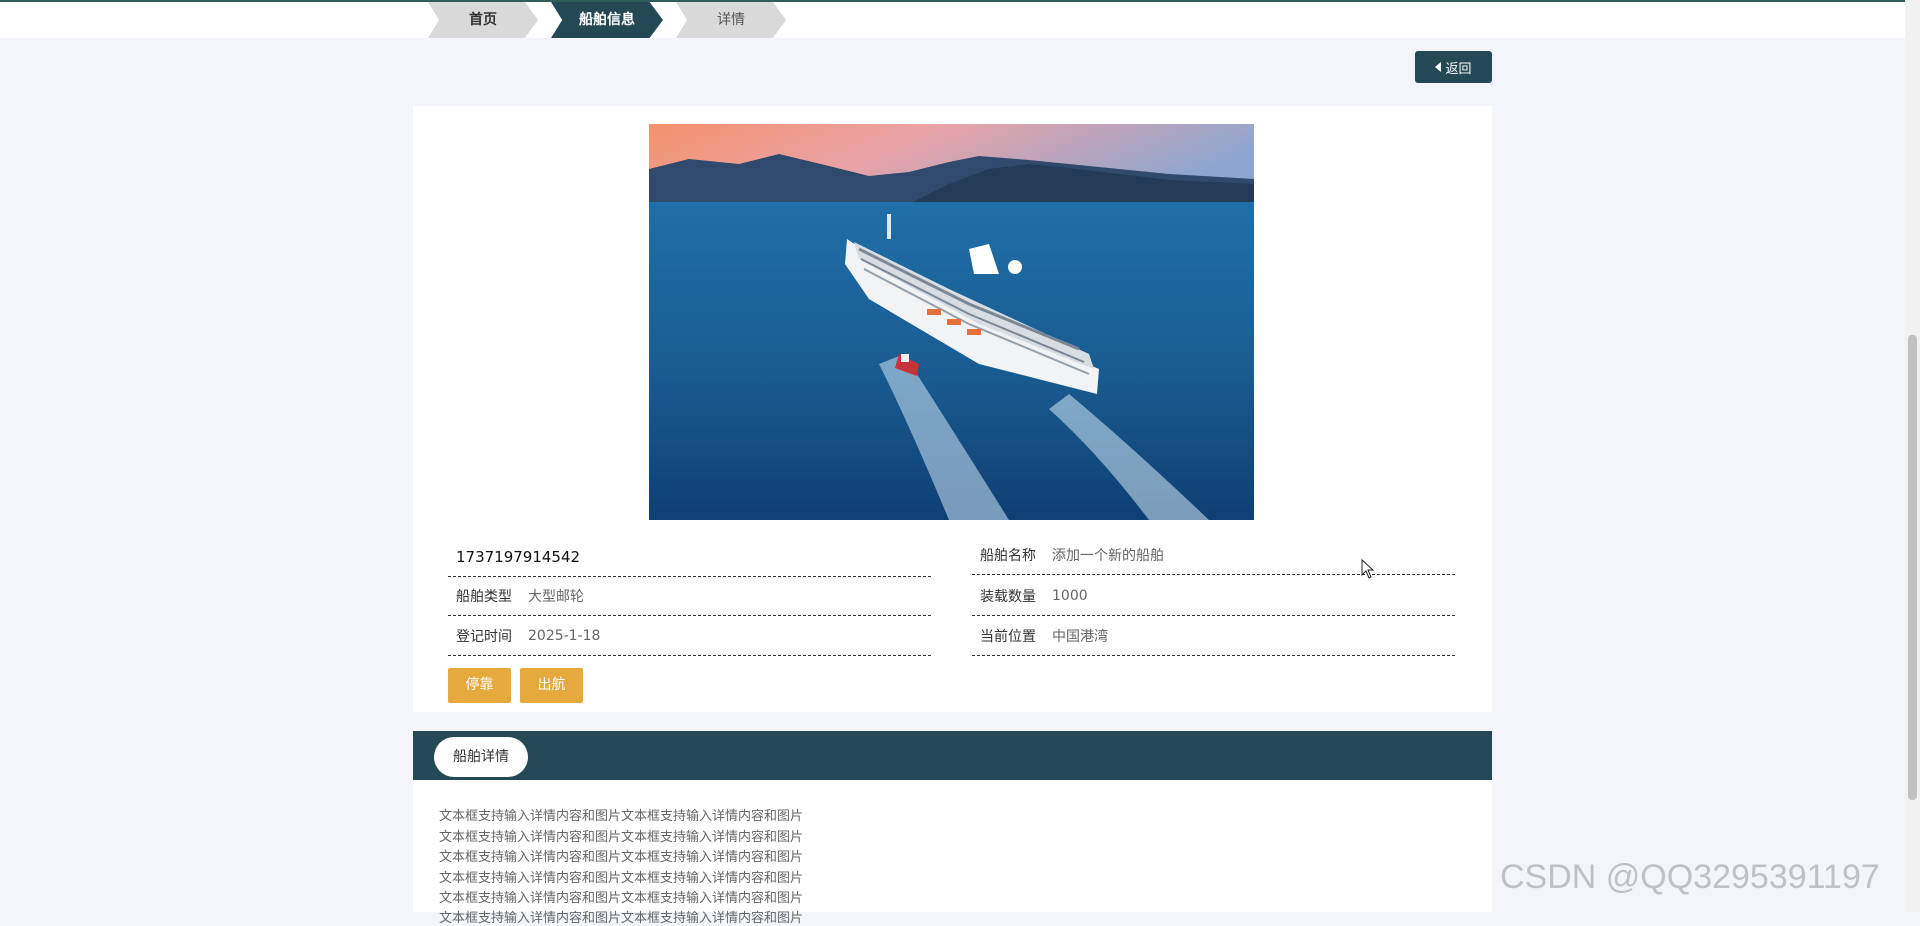  I want to click on register-date-value: 2025-1-18, so click(564, 636).